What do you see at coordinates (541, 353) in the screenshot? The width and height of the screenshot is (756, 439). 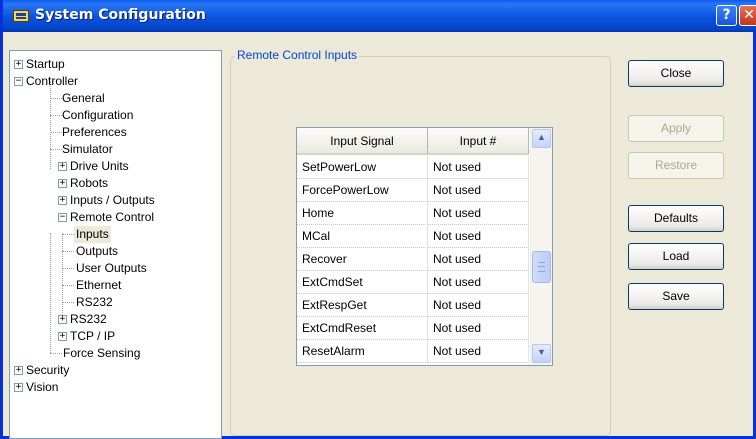 I see `scroll-down-icon: ▼` at bounding box center [541, 353].